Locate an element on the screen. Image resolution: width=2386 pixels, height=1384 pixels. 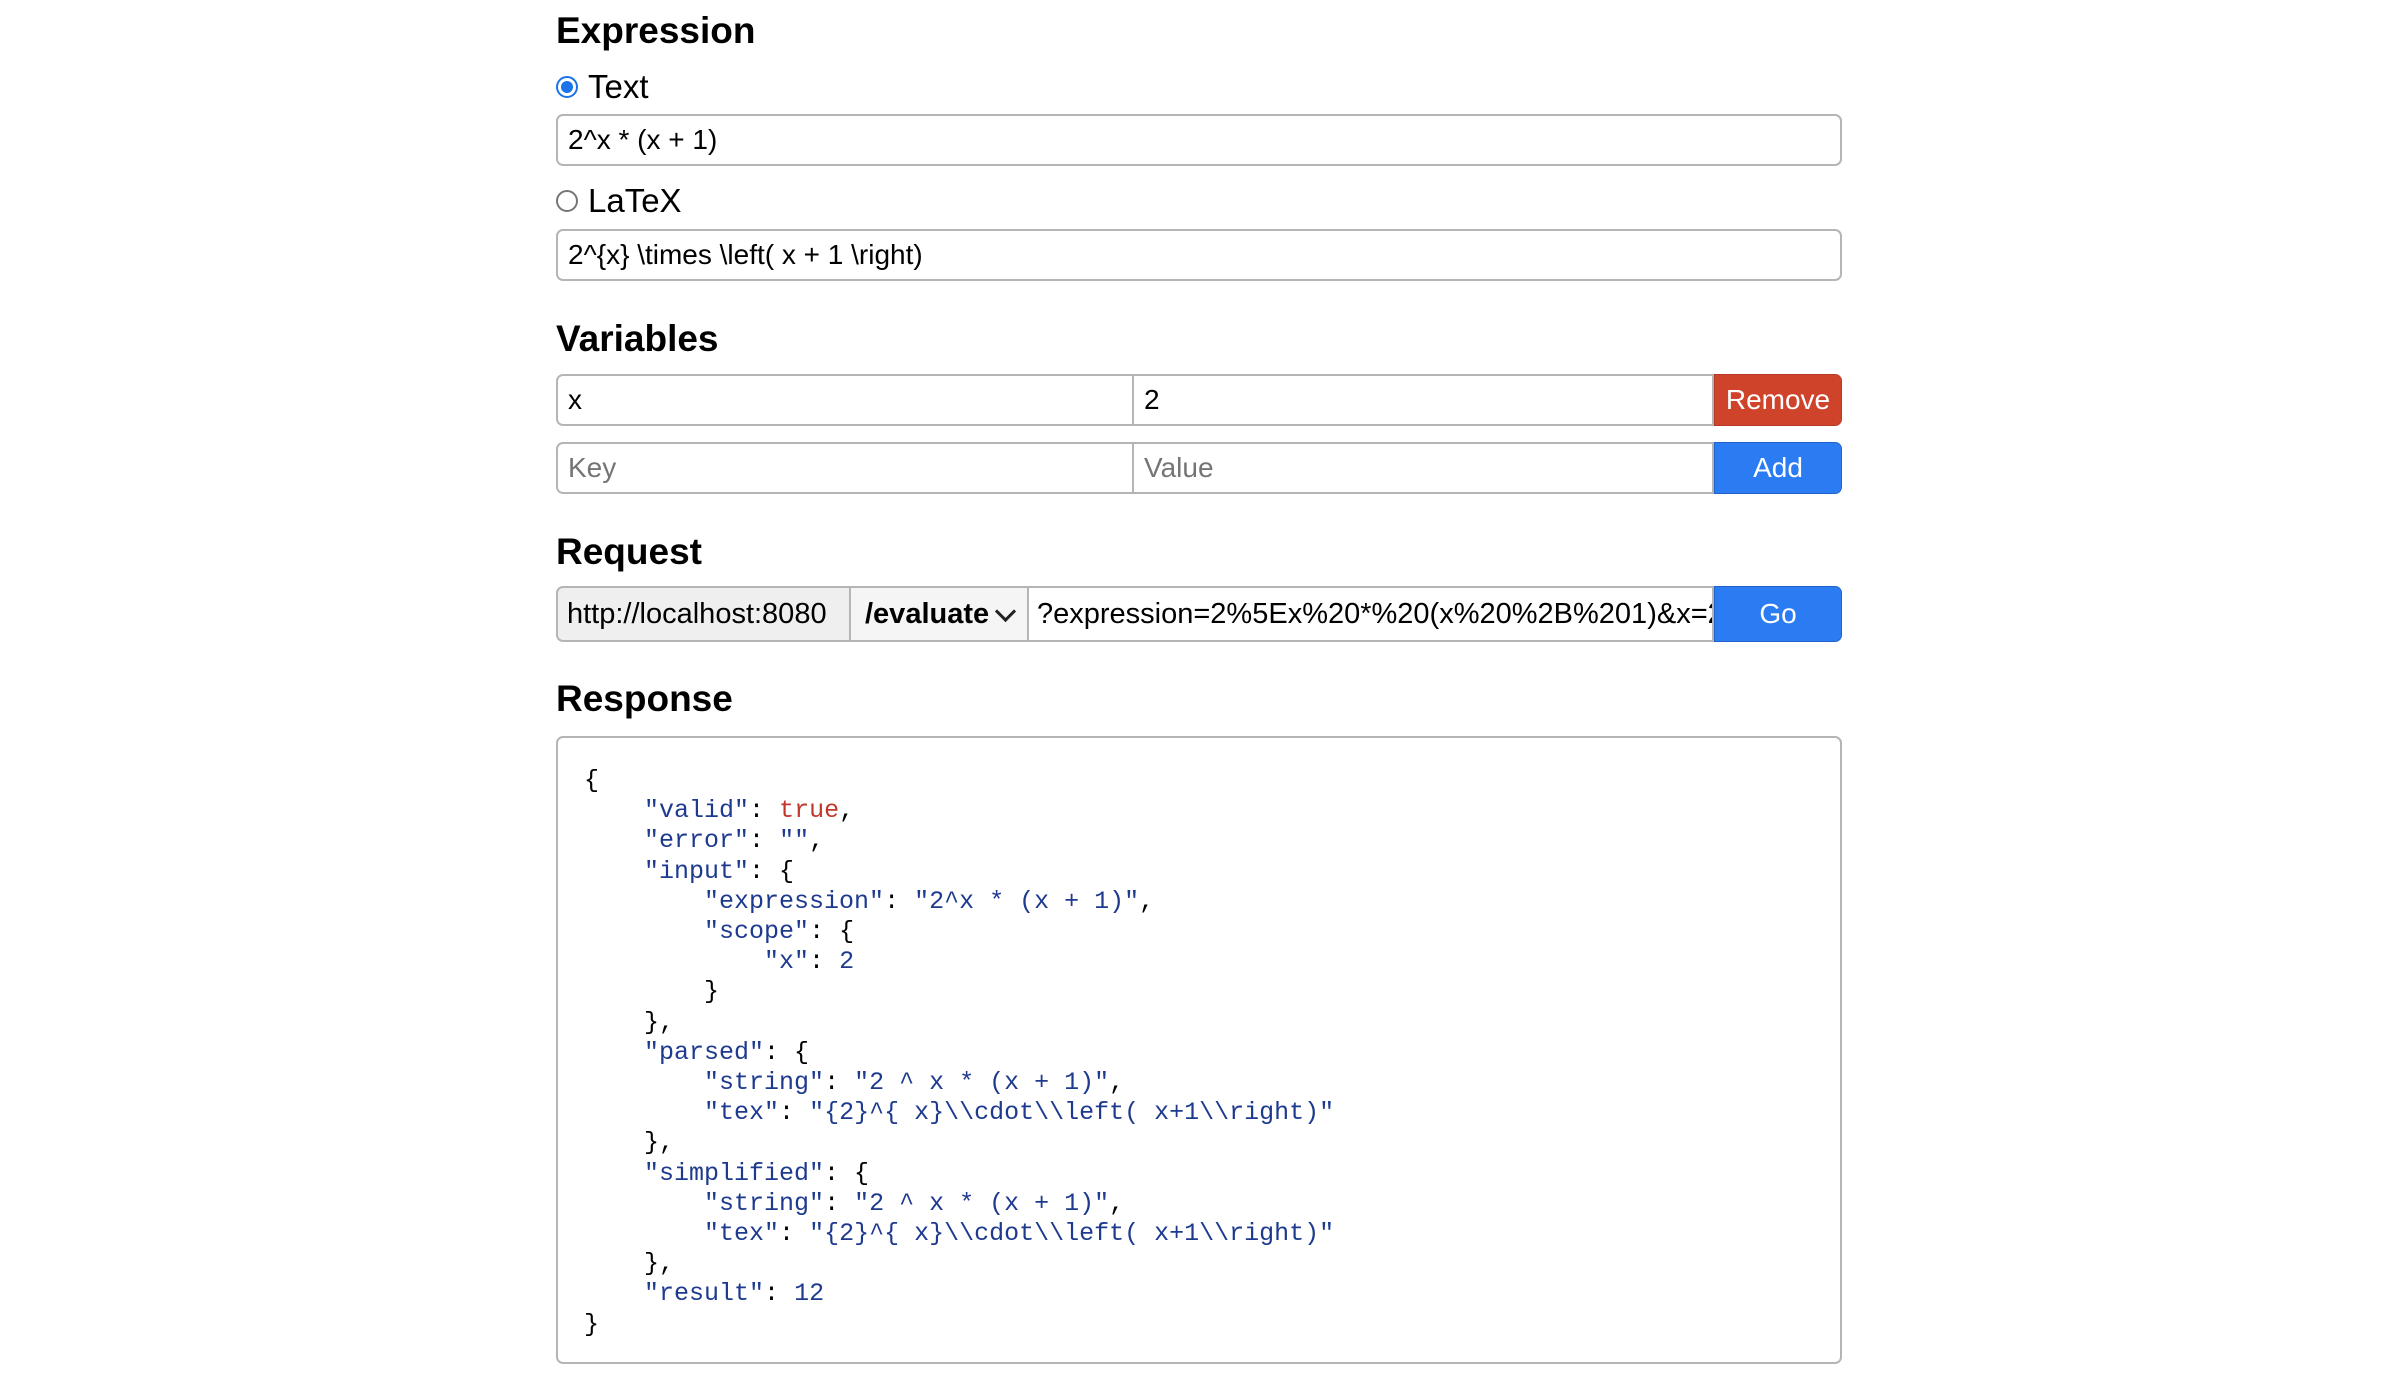
endpoint-select: /evaluate is located at coordinates (940, 614).